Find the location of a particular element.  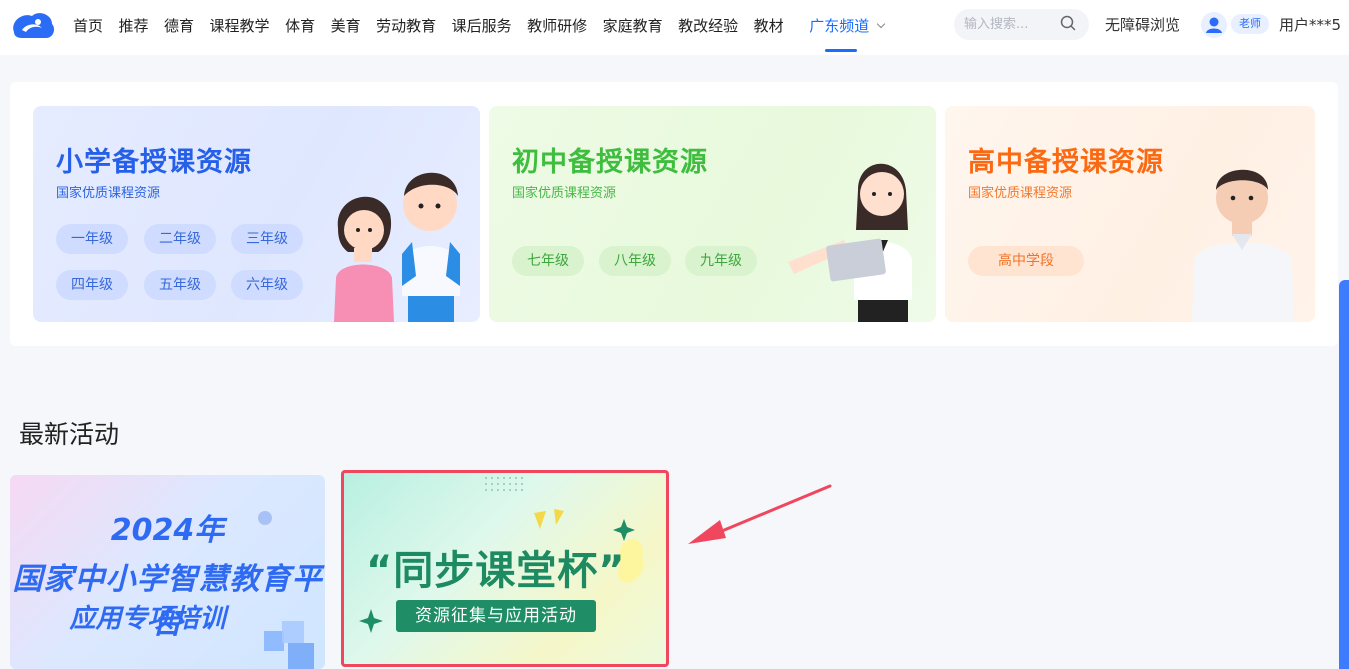

nav-item-reform: 教改经验 is located at coordinates (708, 26).